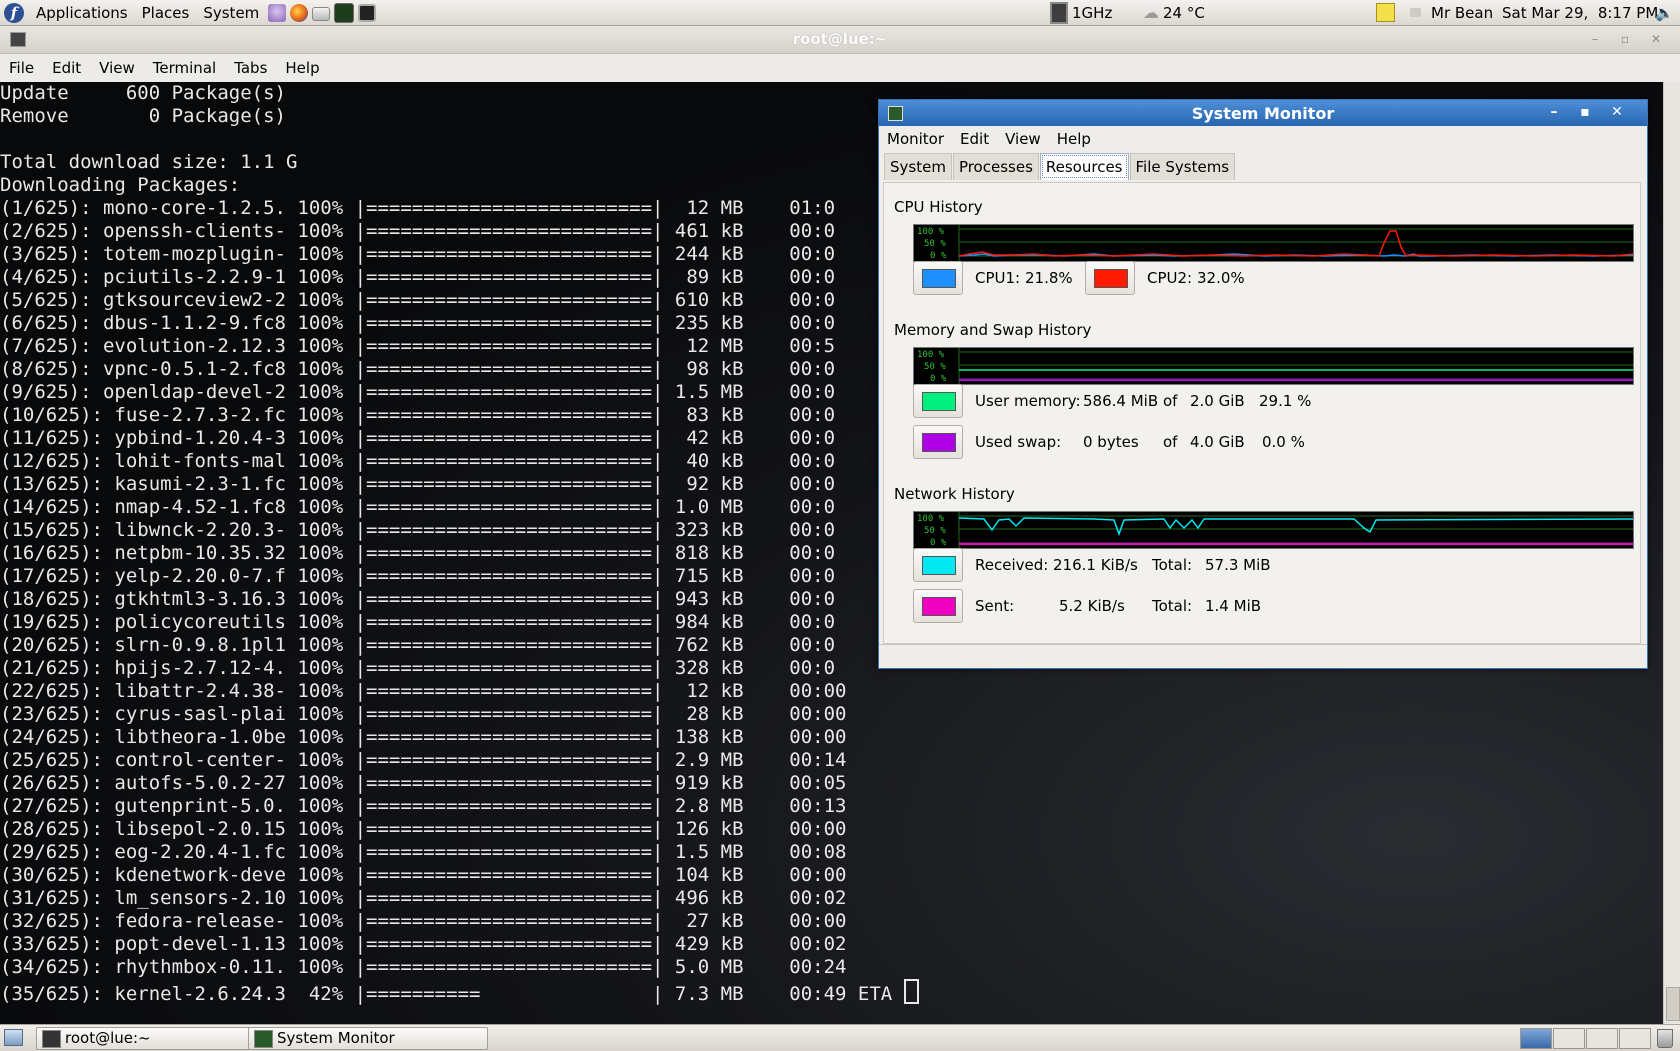  Describe the element at coordinates (1110, 278) in the screenshot. I see `cpu2-color-button` at that location.